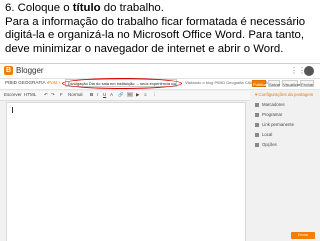 The height and width of the screenshot is (241, 320). I want to click on sidebar-item-schedule: Programar, so click(268, 115).